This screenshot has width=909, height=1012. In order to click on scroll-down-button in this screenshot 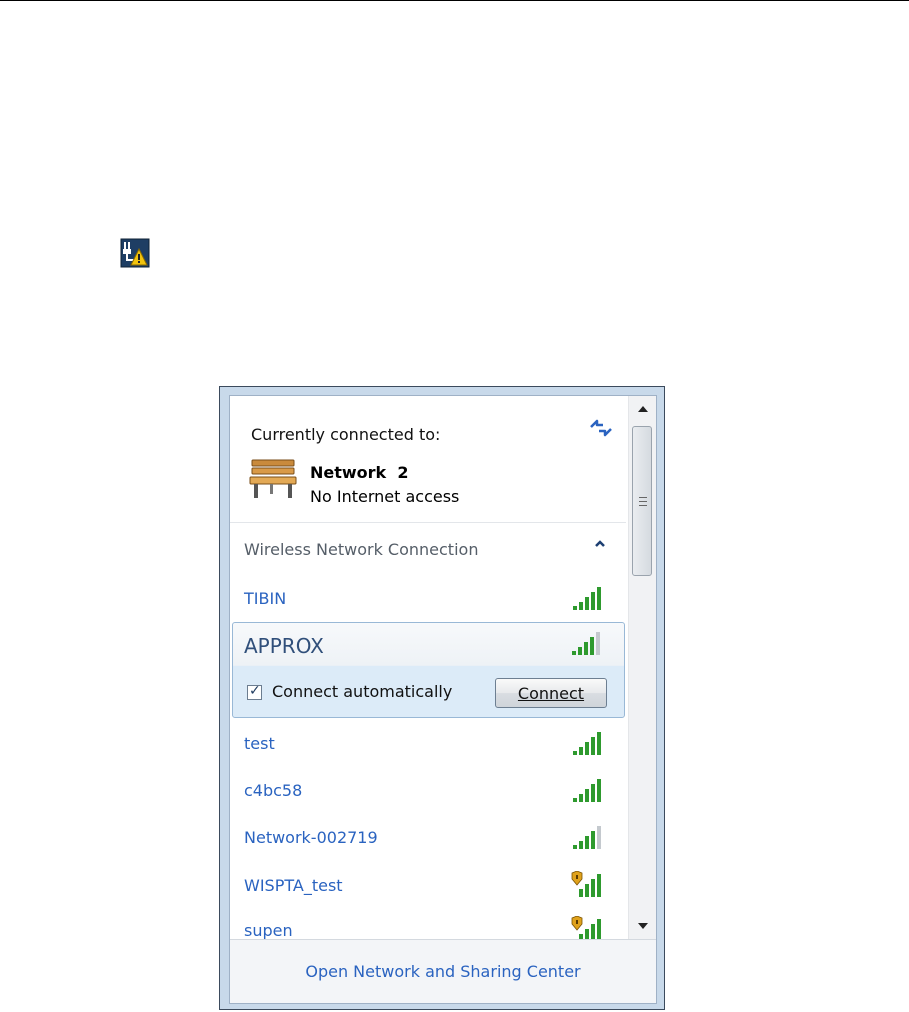, I will do `click(642, 926)`.